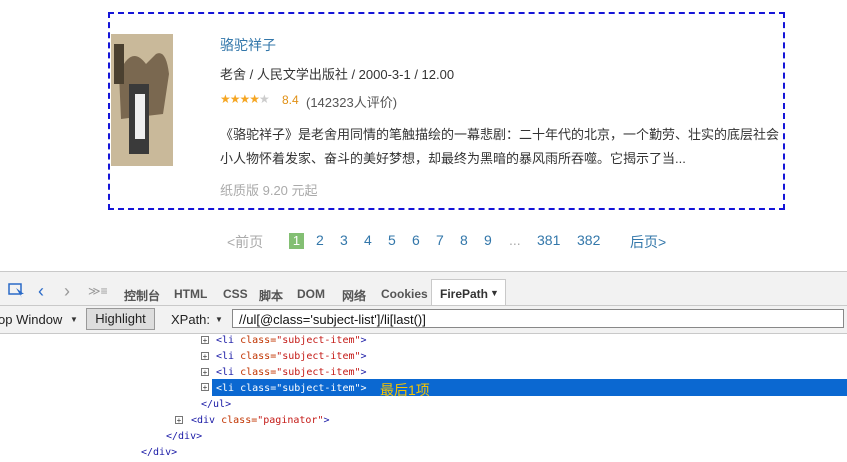 Image resolution: width=847 pixels, height=462 pixels. What do you see at coordinates (392, 240) in the screenshot?
I see `paginator-page: 5` at bounding box center [392, 240].